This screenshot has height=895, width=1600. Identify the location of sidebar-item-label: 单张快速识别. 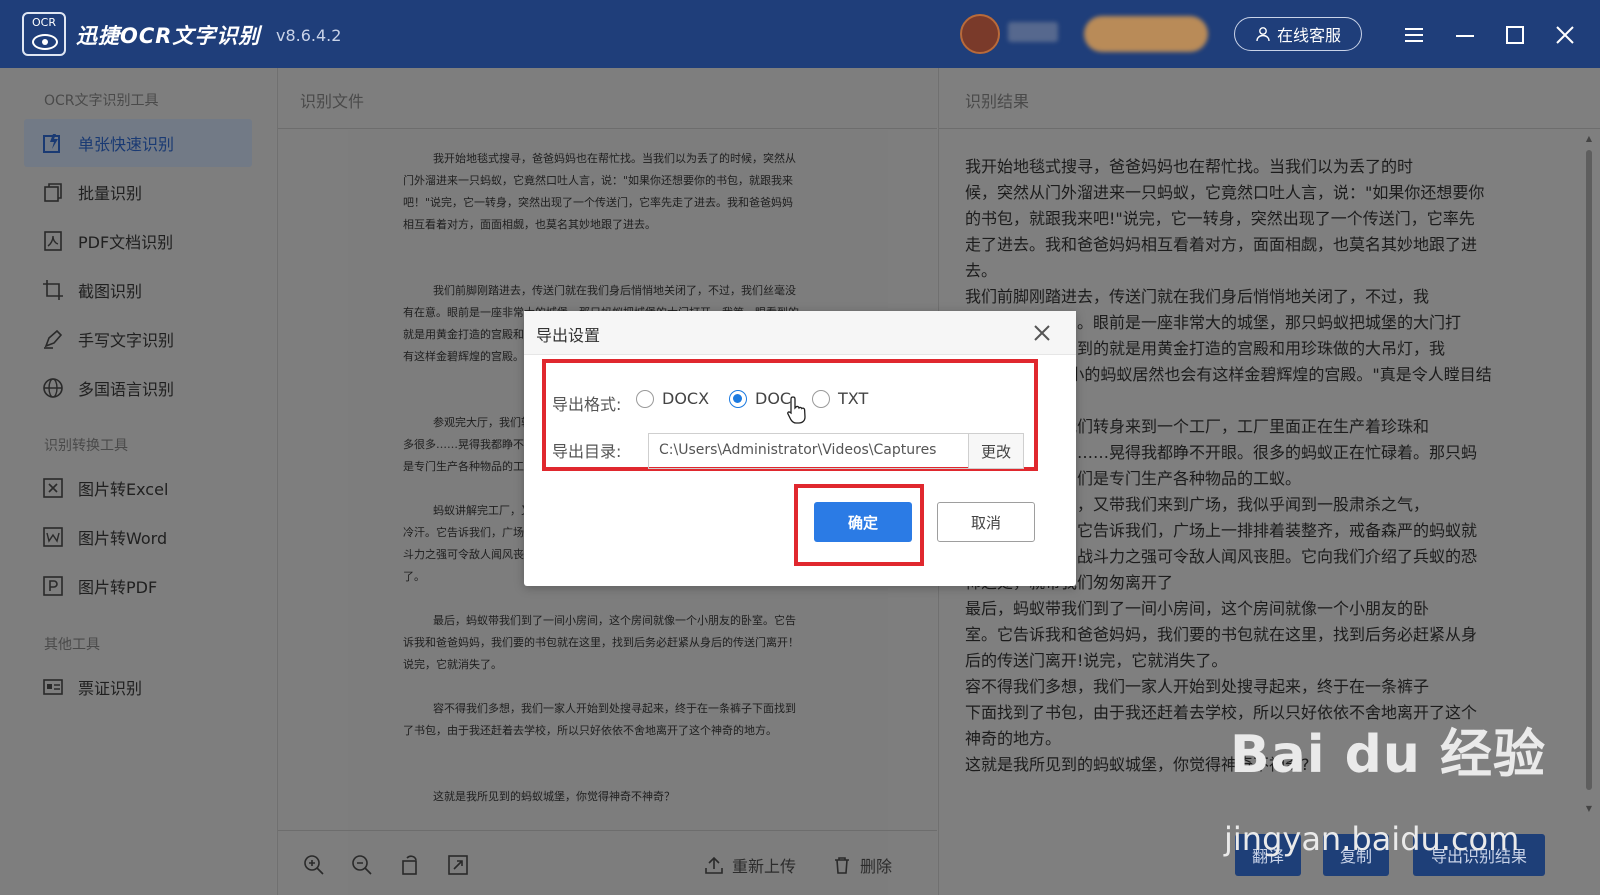
(126, 144).